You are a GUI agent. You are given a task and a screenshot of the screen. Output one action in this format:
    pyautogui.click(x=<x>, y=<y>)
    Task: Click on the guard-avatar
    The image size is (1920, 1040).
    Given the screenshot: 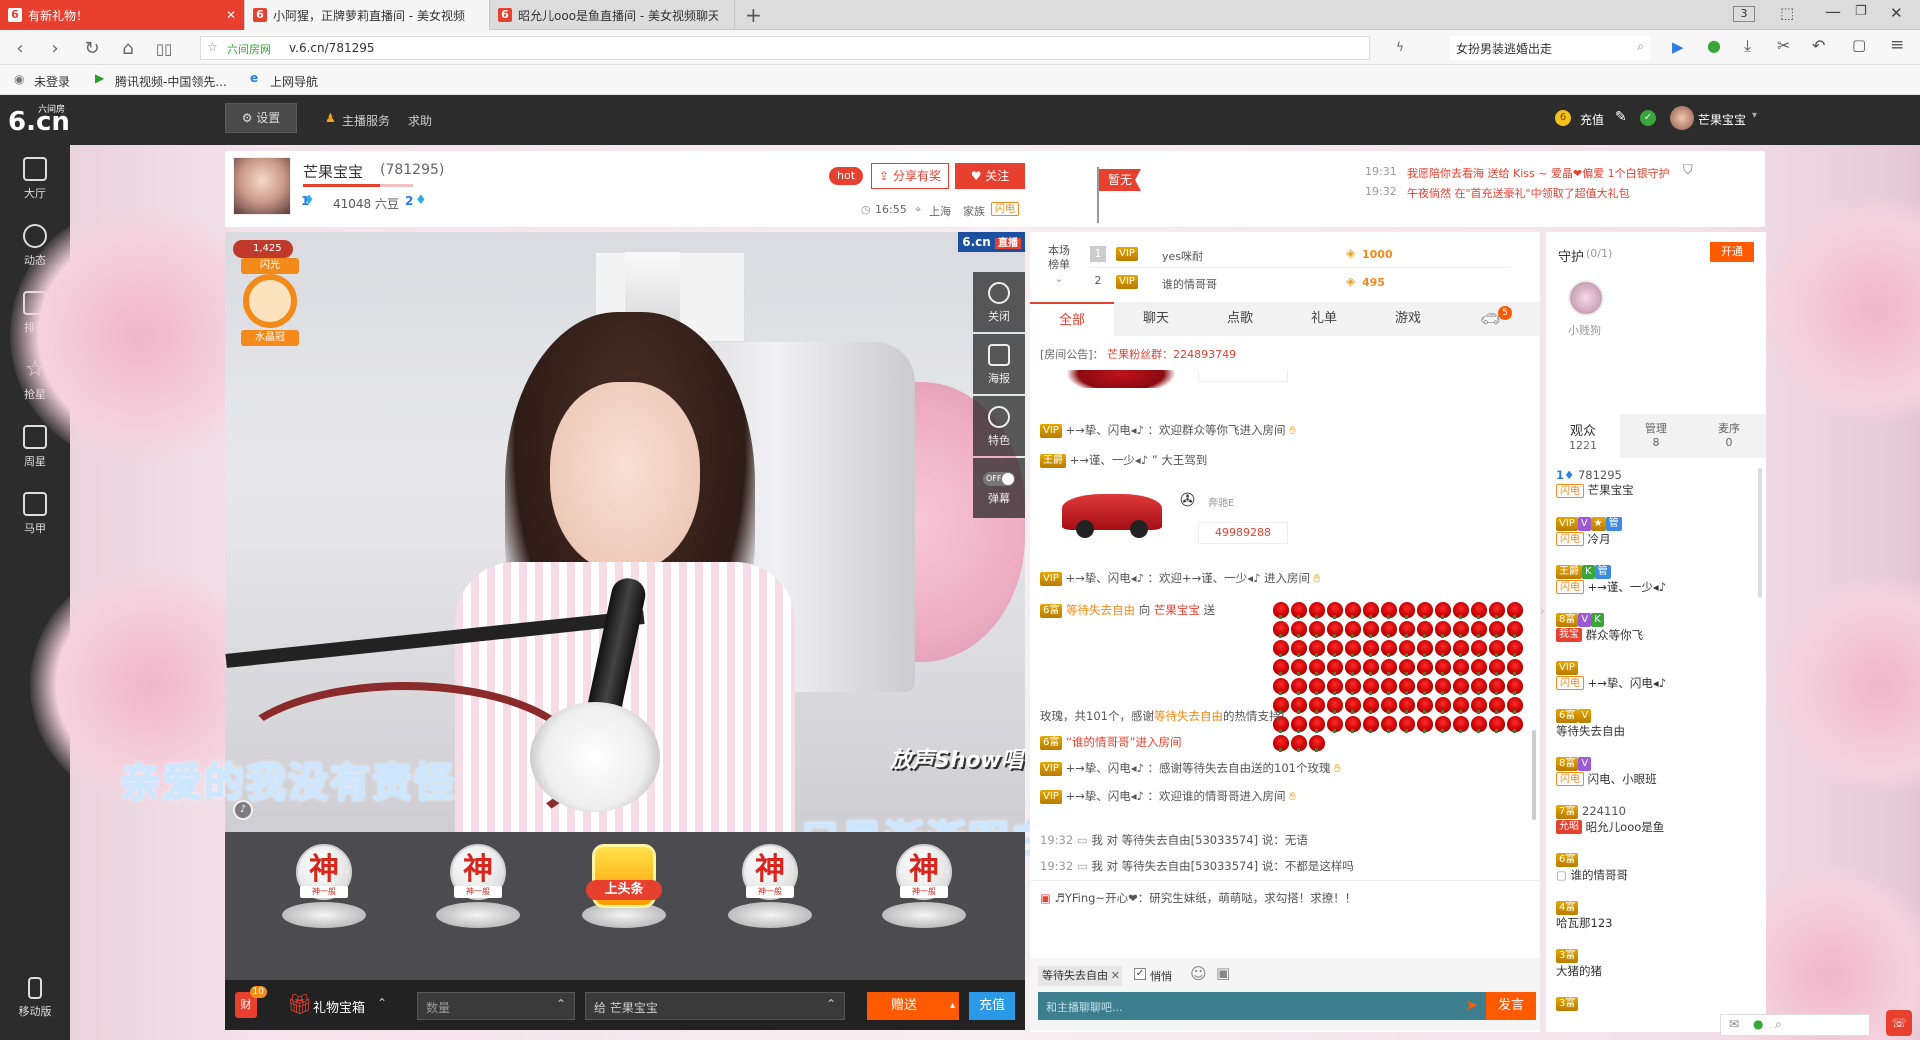 What is the action you would take?
    pyautogui.click(x=1586, y=298)
    